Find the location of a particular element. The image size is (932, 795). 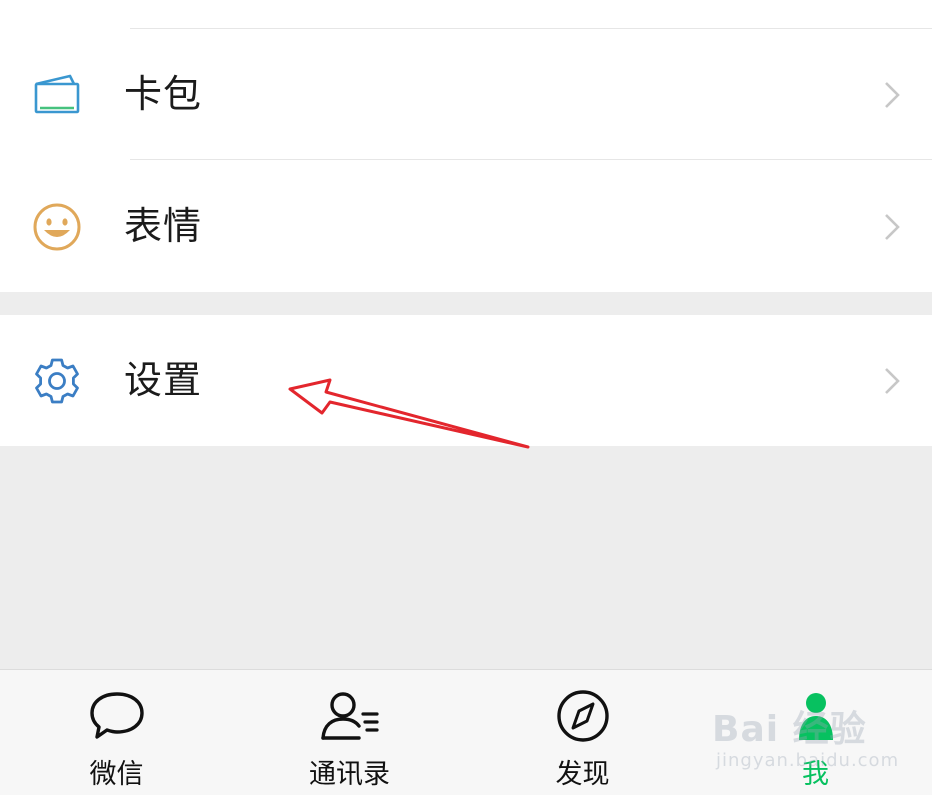

tab-label: 通讯录 is located at coordinates (349, 774).